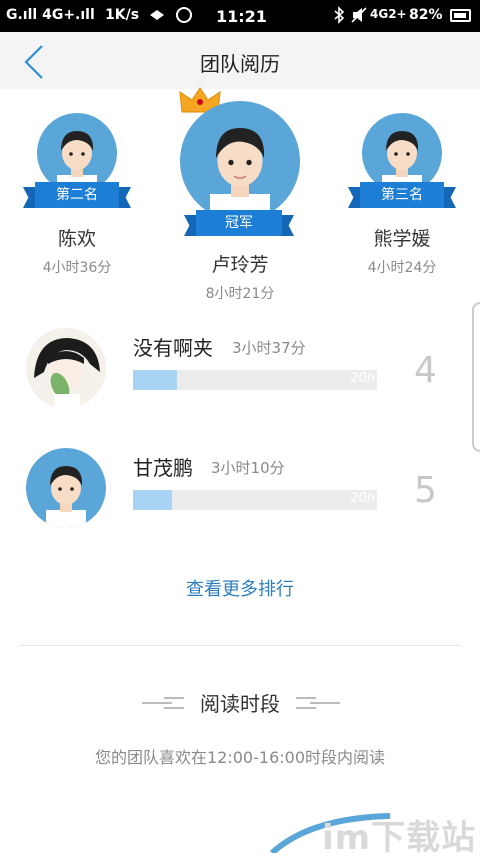 This screenshot has width=480, height=859. Describe the element at coordinates (184, 15) in the screenshot. I see `qq-icon` at that location.